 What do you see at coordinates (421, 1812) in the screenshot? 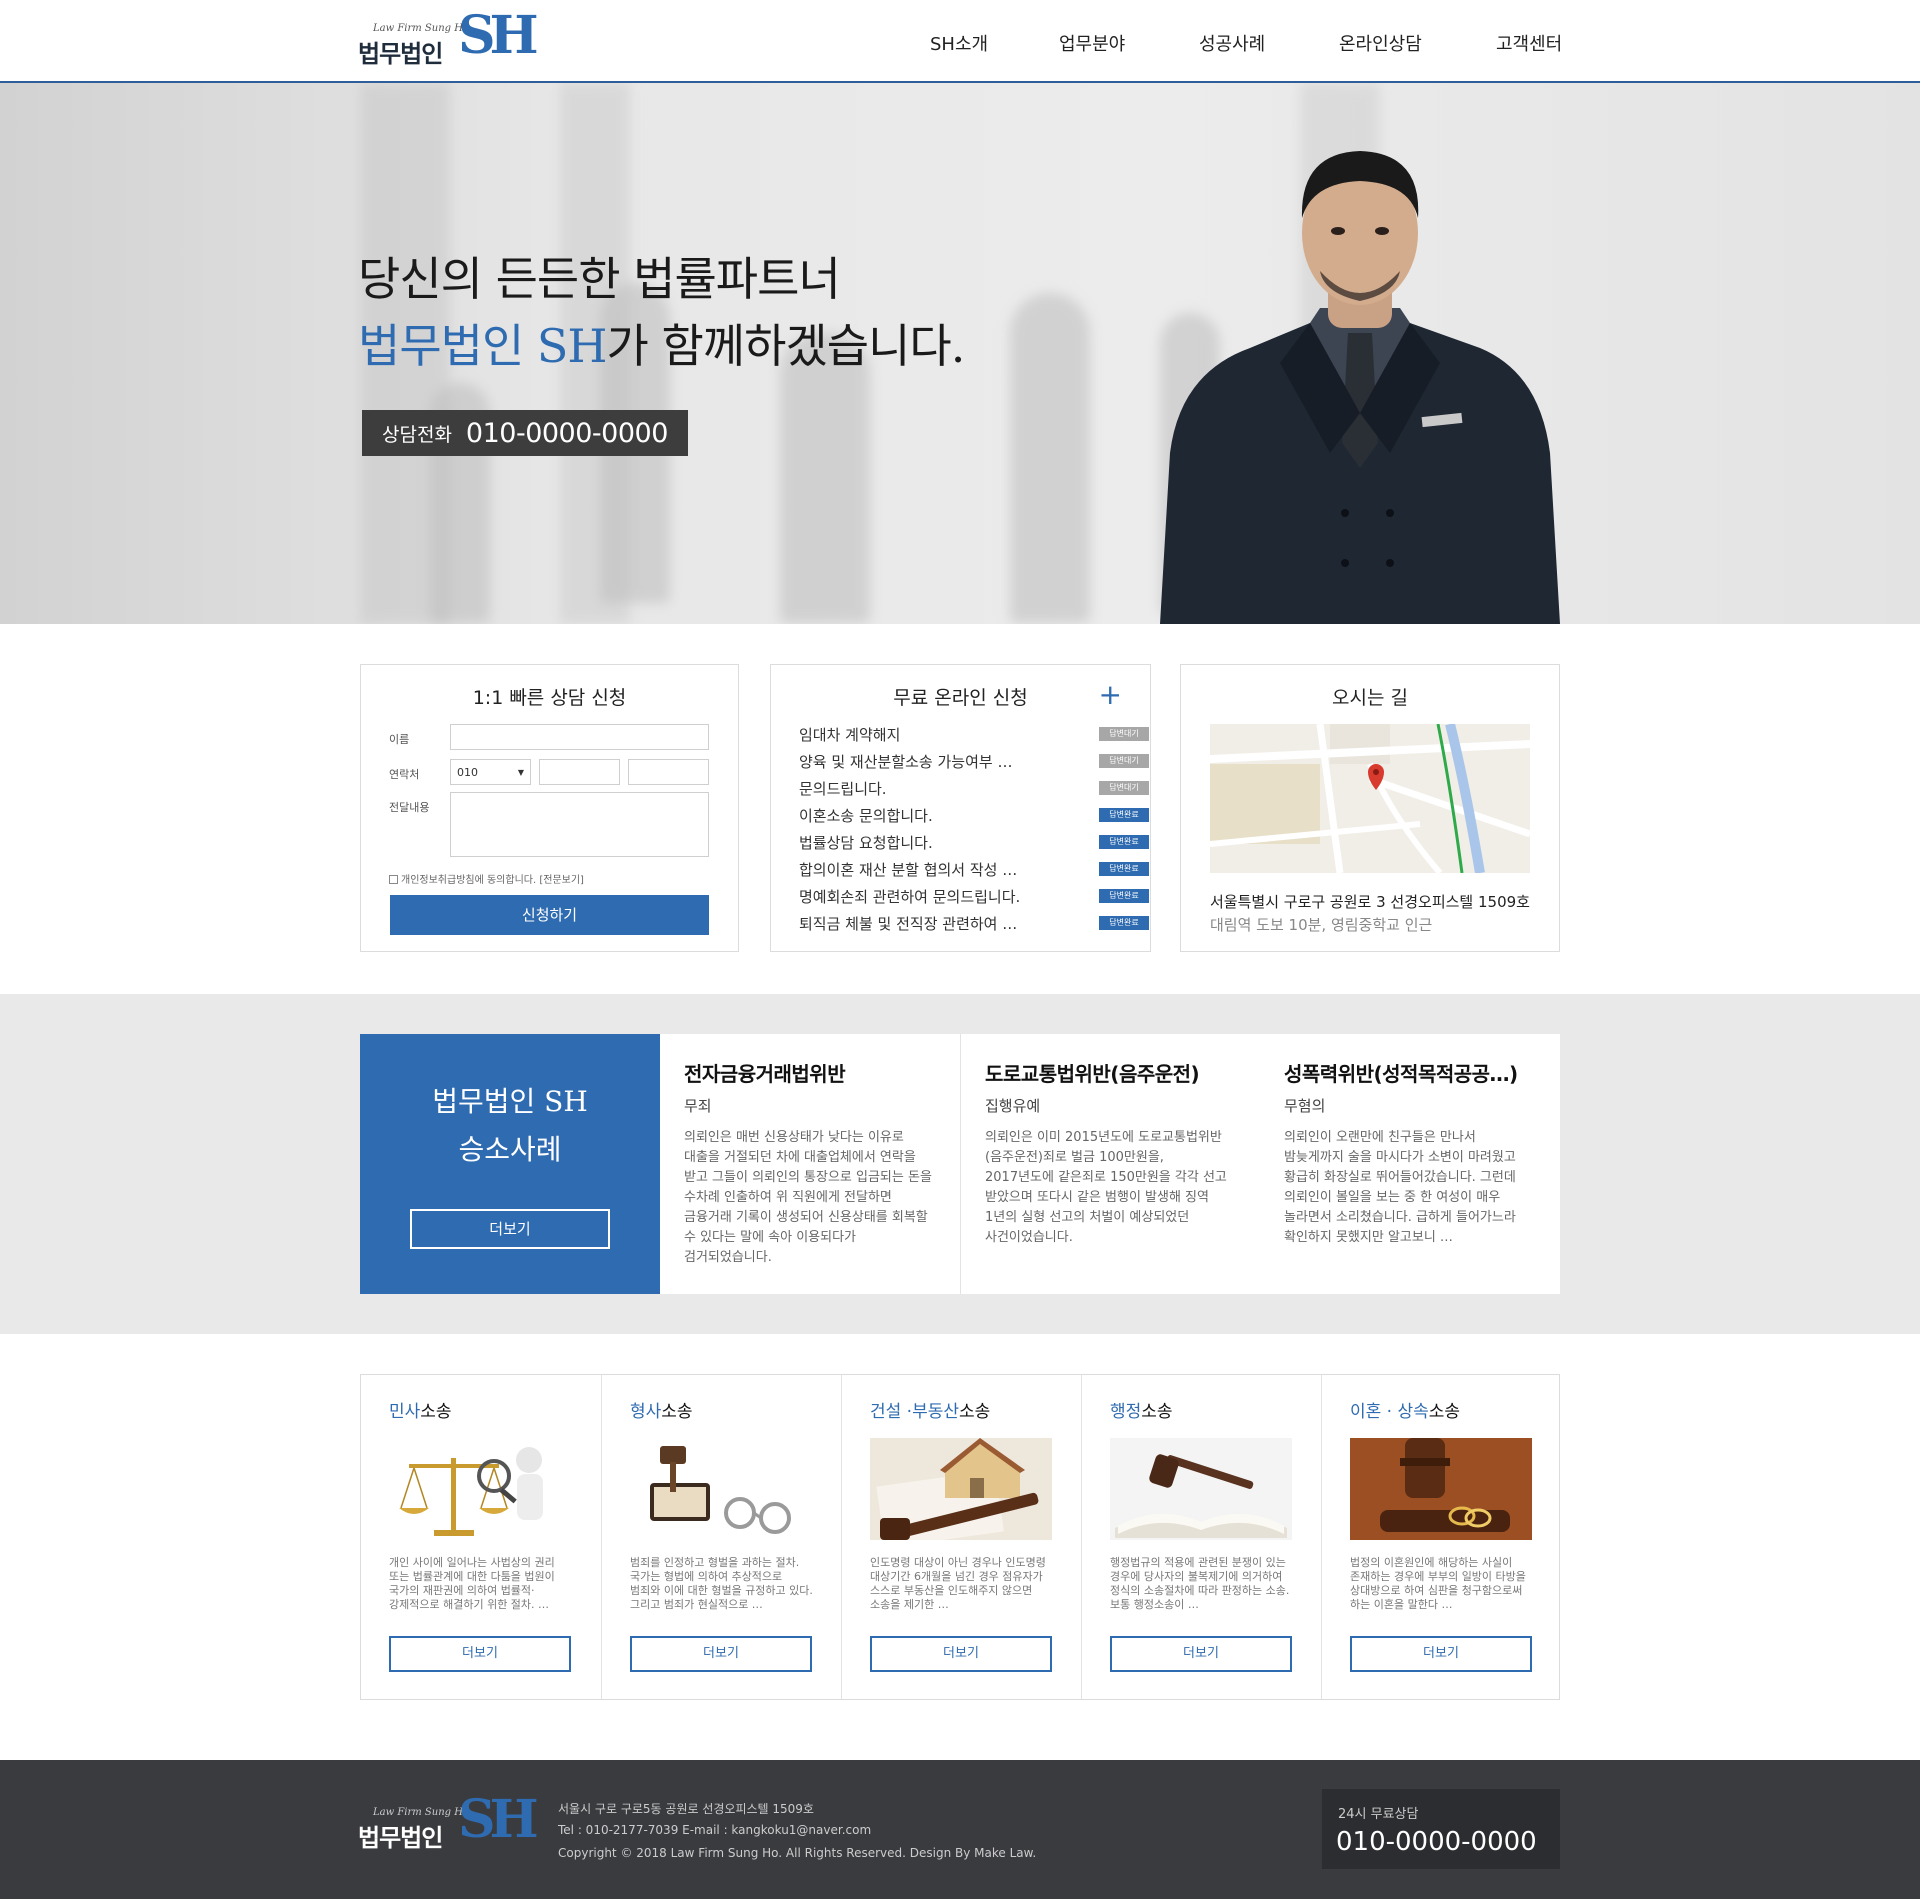
I see `footer-logo-subtitle: Law Firm Sung Ho` at bounding box center [421, 1812].